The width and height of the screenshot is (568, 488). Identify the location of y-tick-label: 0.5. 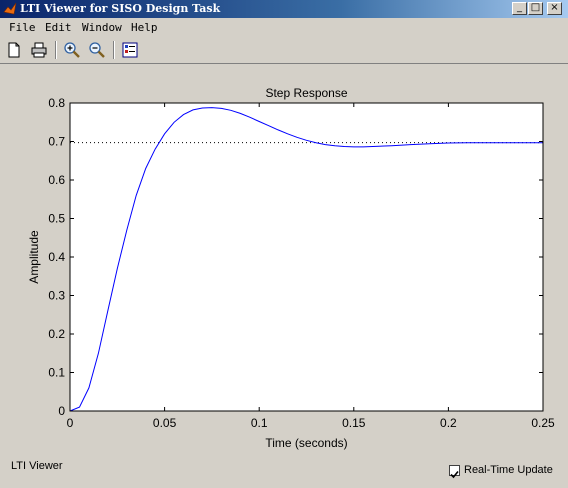
(56, 219).